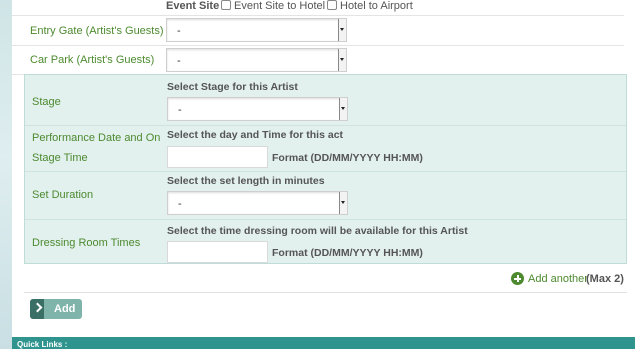 This screenshot has width=635, height=349. I want to click on event-site-label: Event Site, so click(193, 6).